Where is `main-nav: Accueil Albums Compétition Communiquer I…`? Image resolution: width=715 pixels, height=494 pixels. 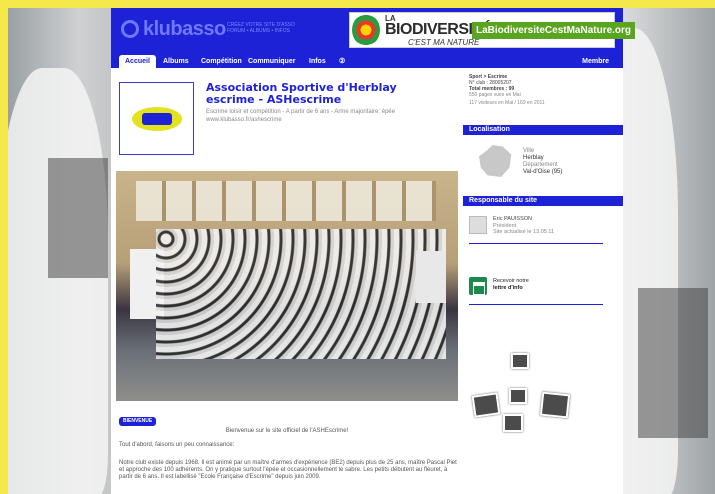
main-nav: Accueil Albums Compétition Communiquer I… is located at coordinates (367, 61).